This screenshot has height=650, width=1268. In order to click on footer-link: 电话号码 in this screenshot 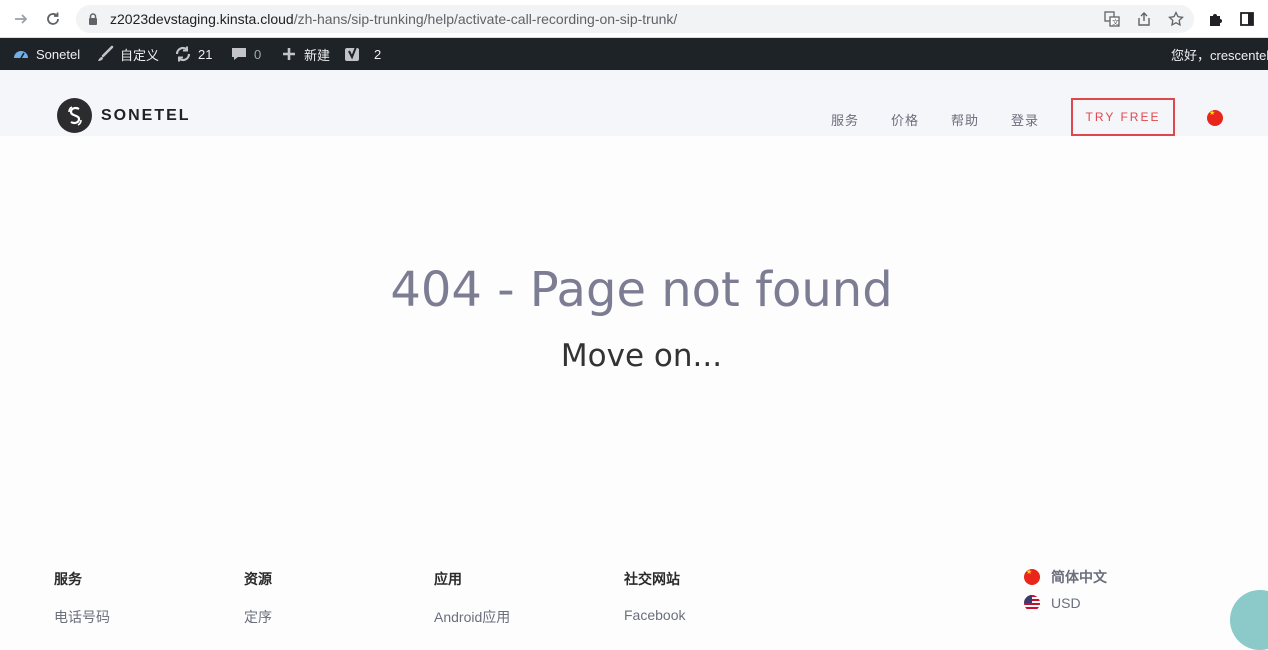, I will do `click(82, 617)`.